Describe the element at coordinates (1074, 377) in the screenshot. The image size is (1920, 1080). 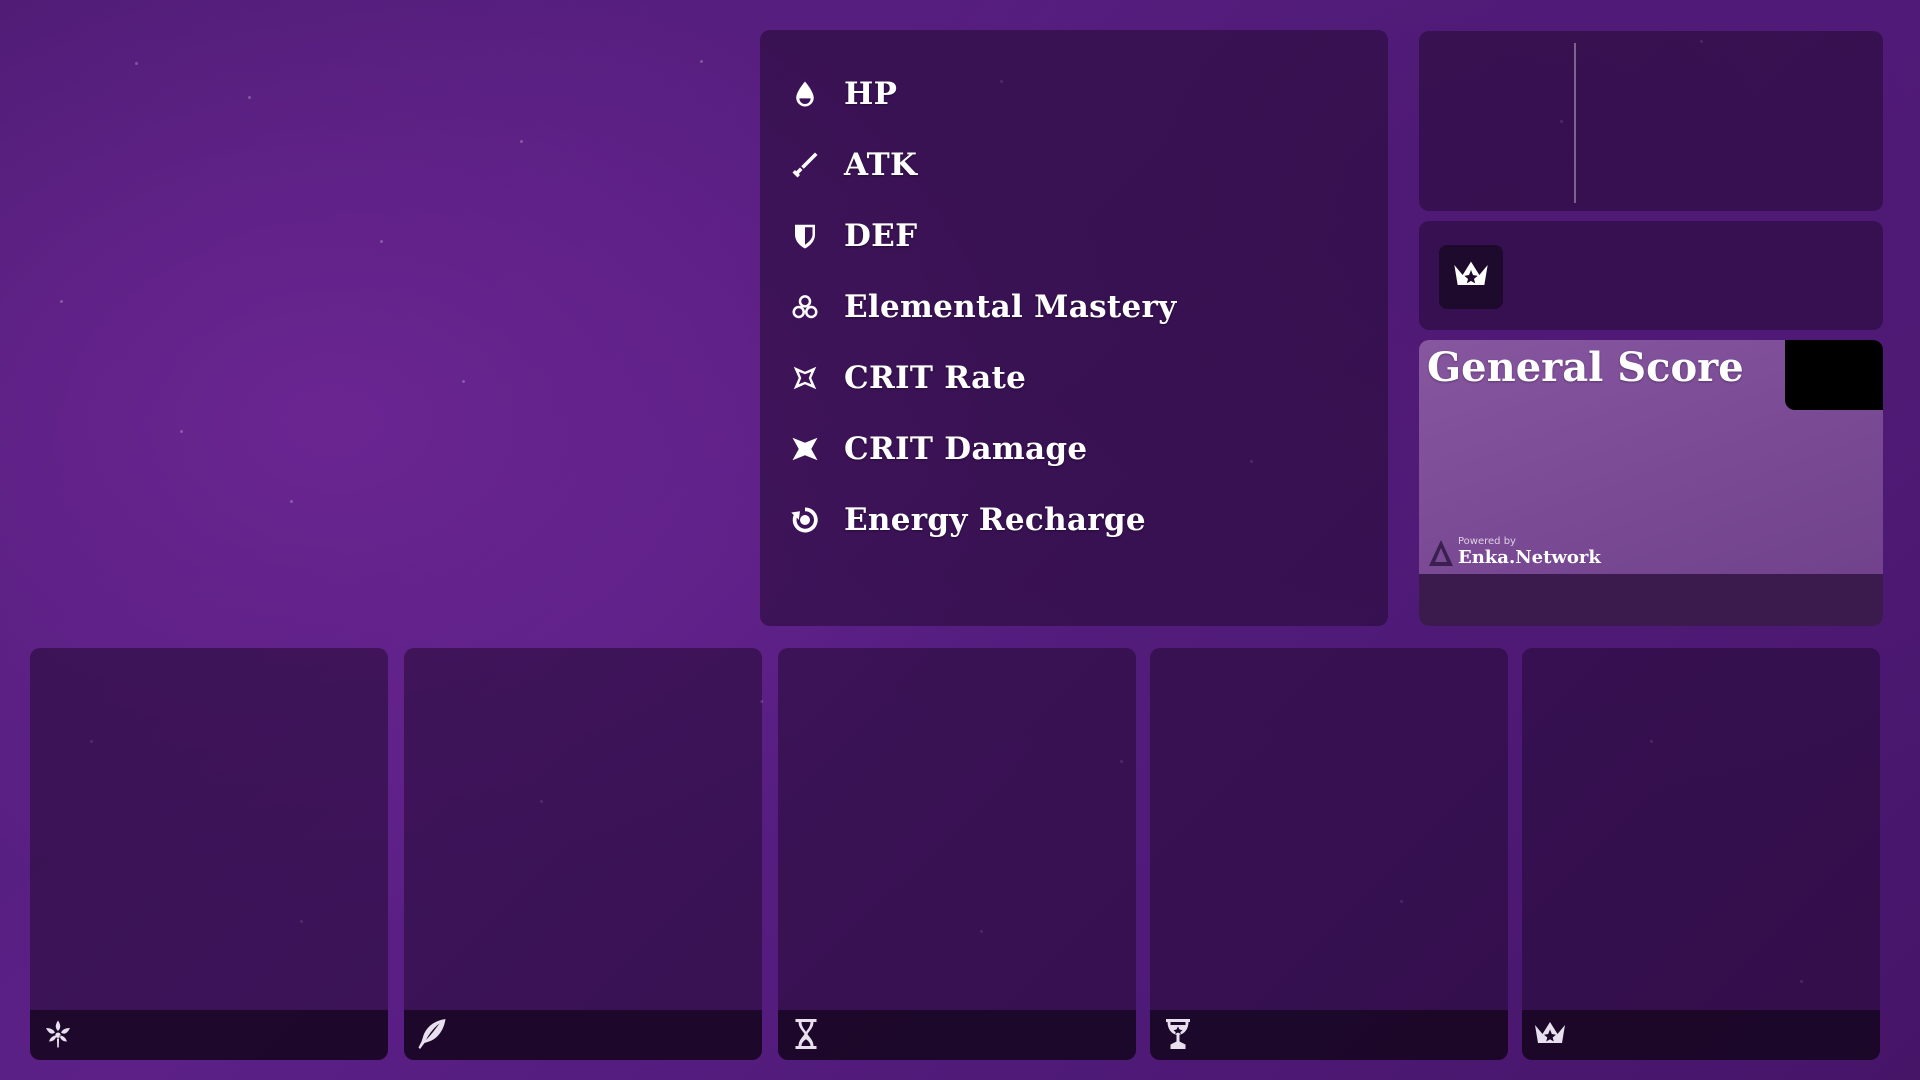
I see `stat-row-crit-rate: CRIT Rate` at that location.